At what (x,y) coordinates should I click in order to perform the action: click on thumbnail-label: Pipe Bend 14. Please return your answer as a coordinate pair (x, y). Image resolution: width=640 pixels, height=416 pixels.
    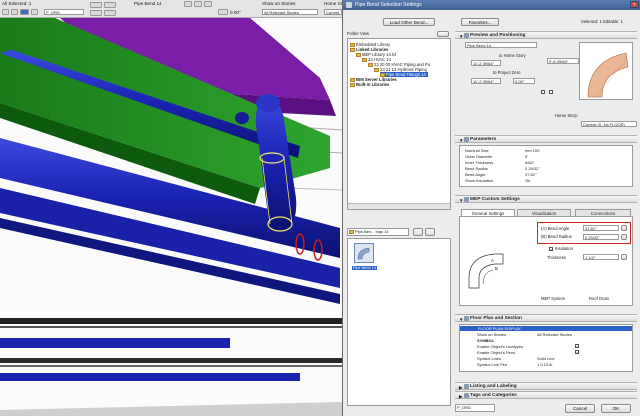
    Looking at the image, I should click on (364, 268).